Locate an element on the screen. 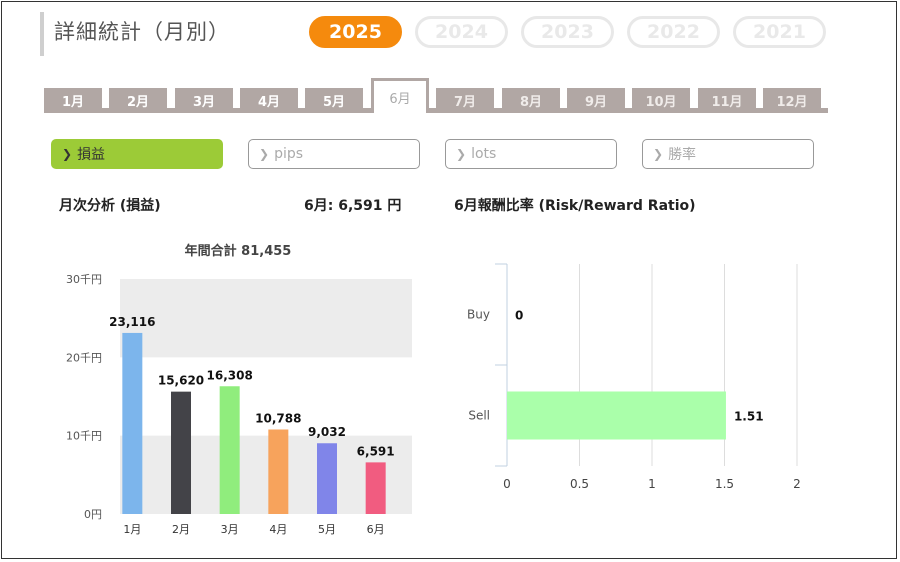 The width and height of the screenshot is (900, 562). month-tabs: 1月 2月 3月 4月 5月 6月 7月 8月 9月 10月 11月 12月 is located at coordinates (436, 95).